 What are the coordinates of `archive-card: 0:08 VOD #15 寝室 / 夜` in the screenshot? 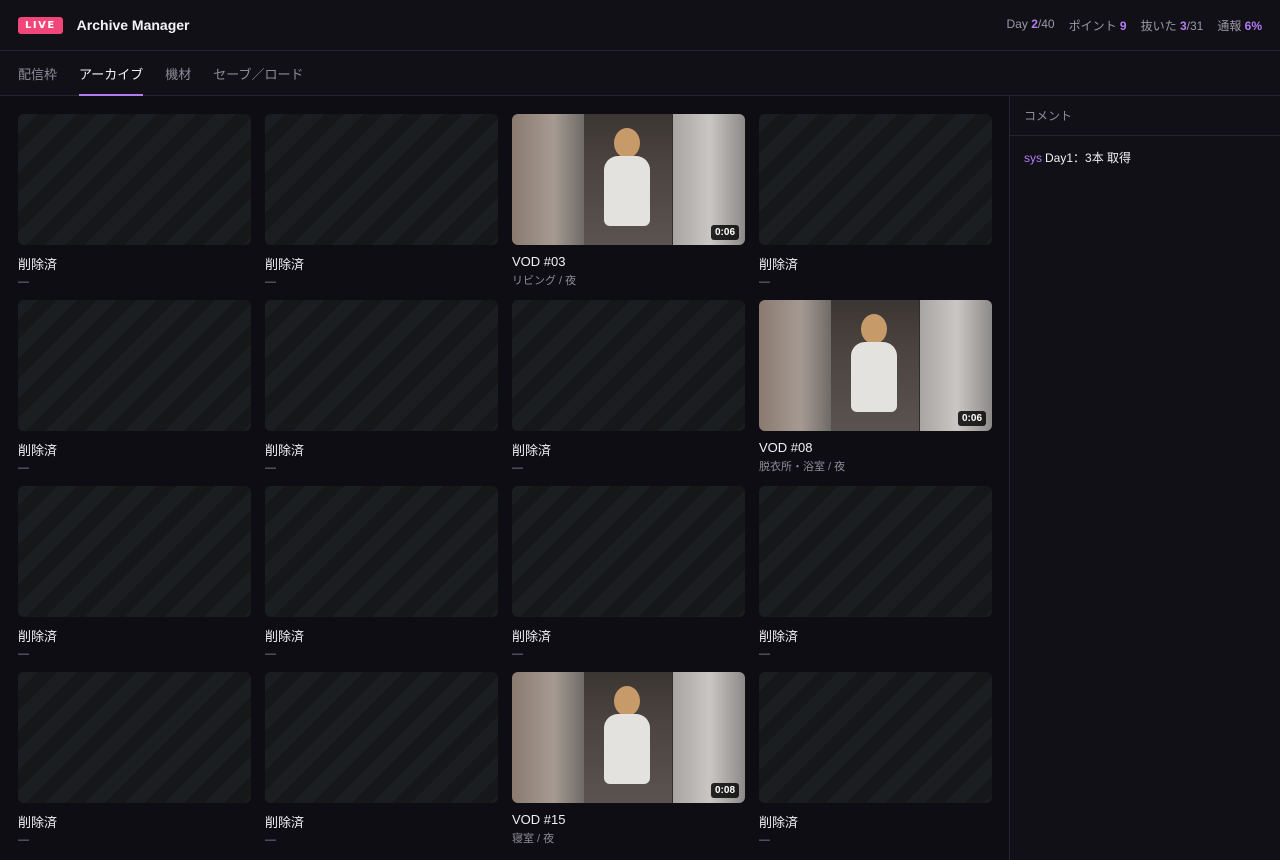 It's located at (628, 765).